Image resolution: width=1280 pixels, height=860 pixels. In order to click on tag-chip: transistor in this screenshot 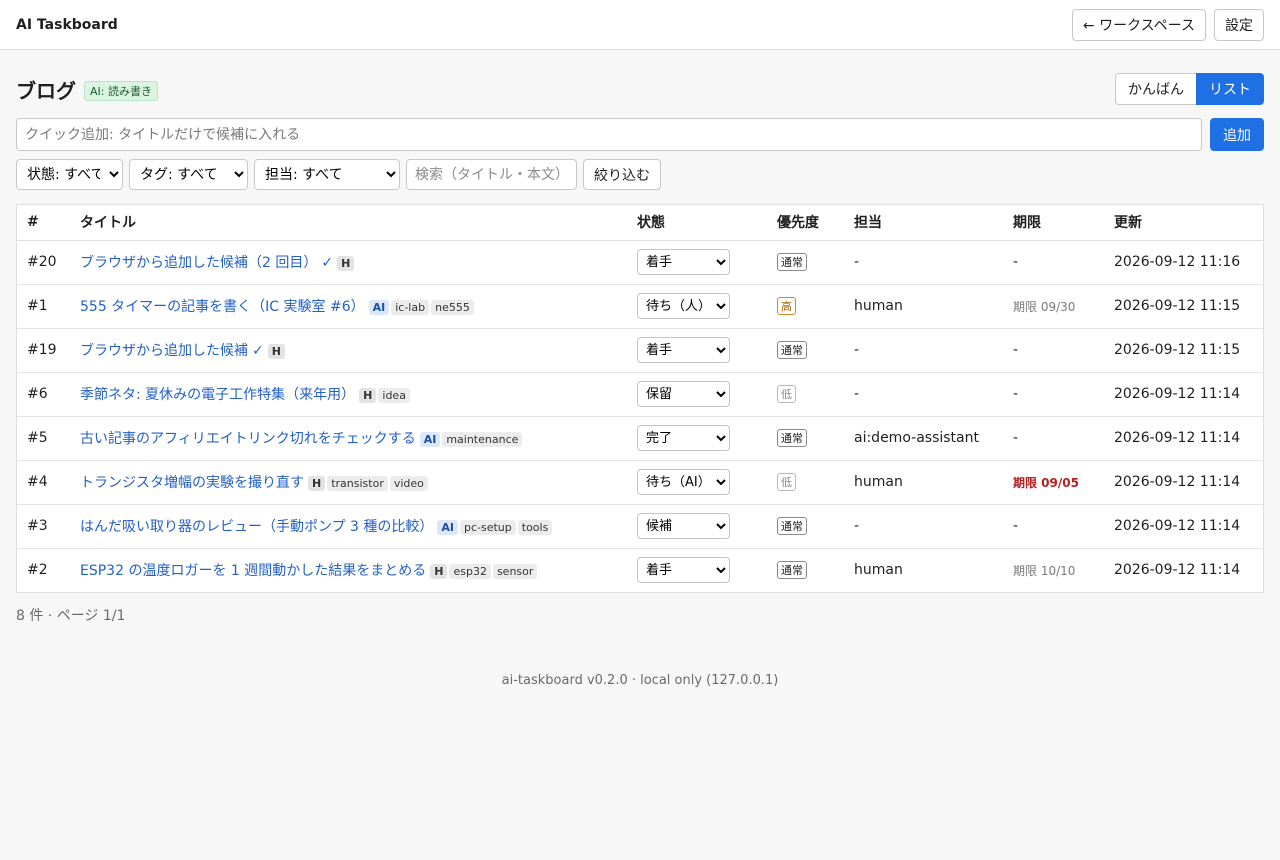, I will do `click(357, 483)`.